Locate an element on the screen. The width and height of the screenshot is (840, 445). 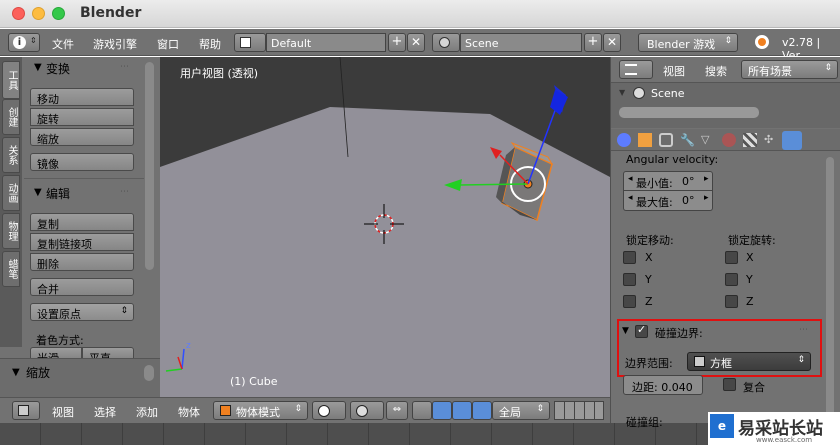
menu-help: 帮助 is located at coordinates (210, 44).